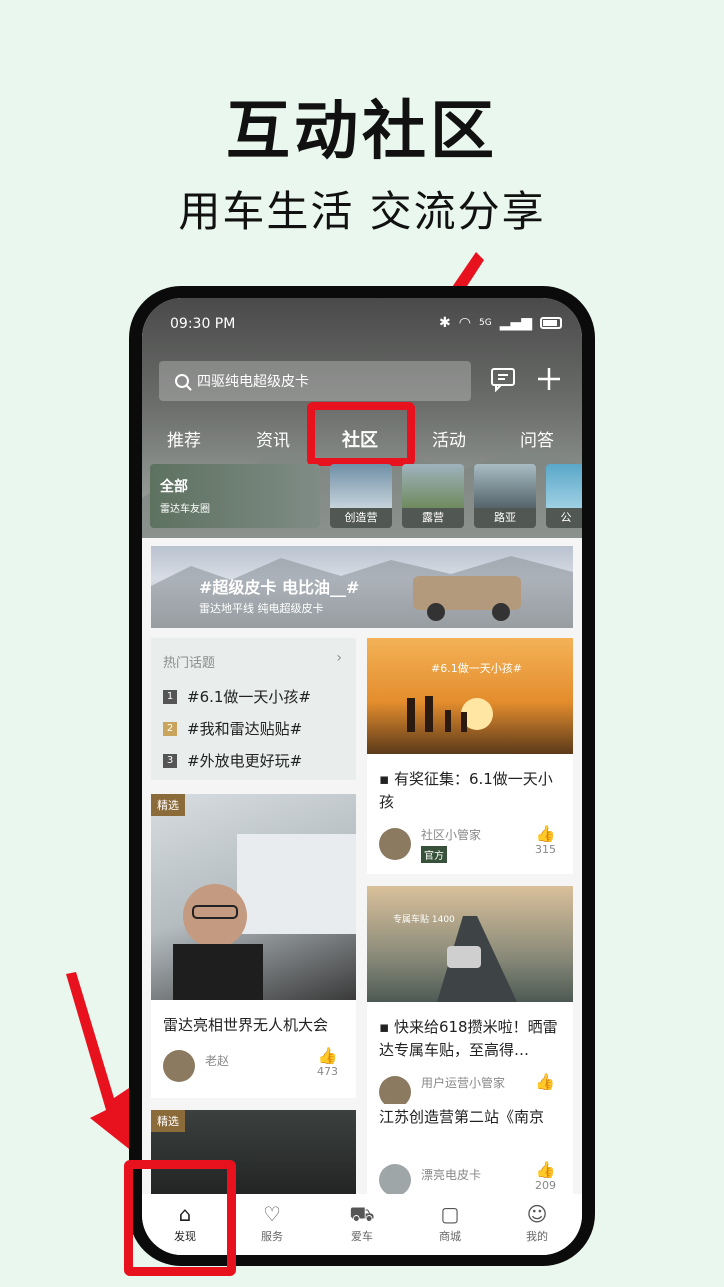 This screenshot has width=724, height=1287. What do you see at coordinates (450, 1214) in the screenshot?
I see `shopping-bag-icon: ▢` at bounding box center [450, 1214].